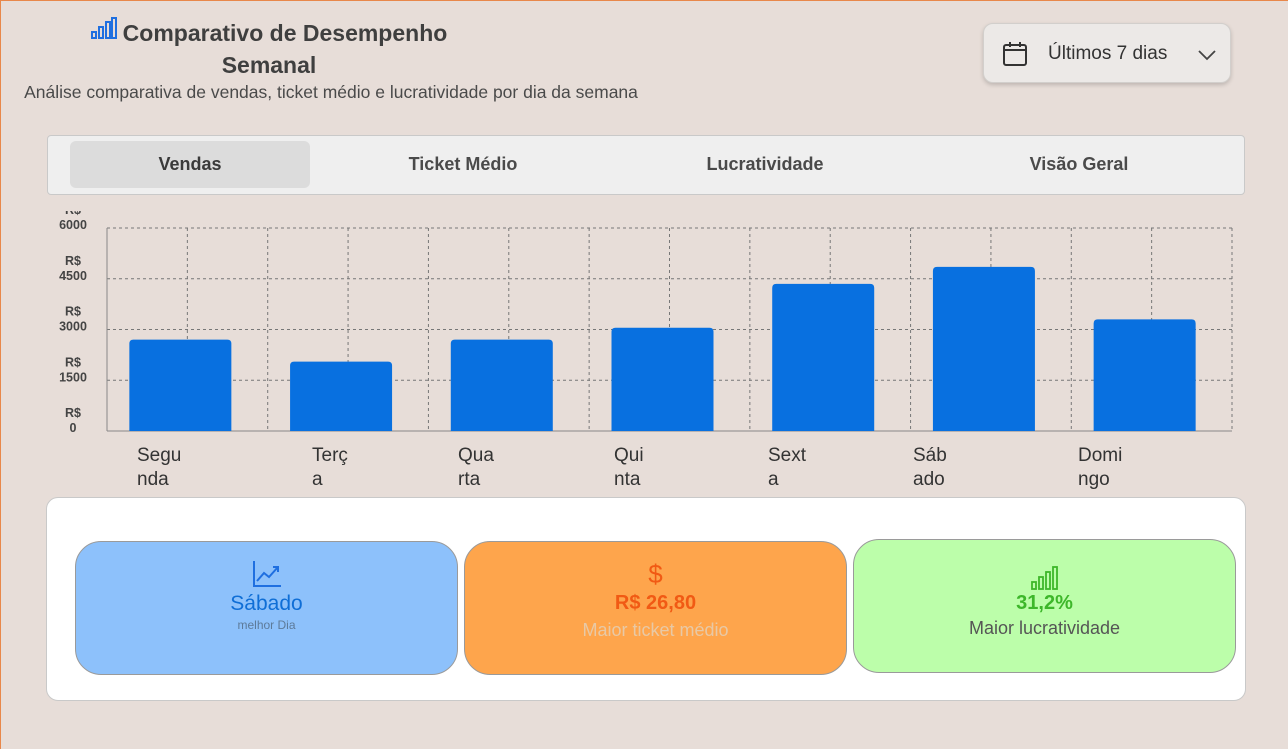 Image resolution: width=1288 pixels, height=749 pixels. Describe the element at coordinates (285, 49) in the screenshot. I see `page-title-text: Comparativo de Desempenho Semanal` at that location.